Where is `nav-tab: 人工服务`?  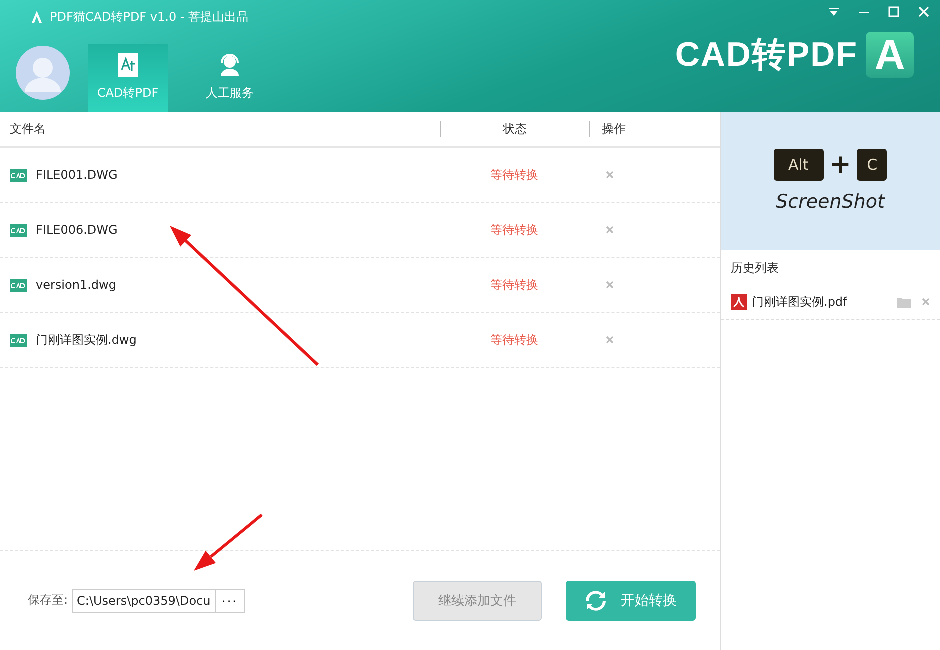 nav-tab: 人工服务 is located at coordinates (230, 78).